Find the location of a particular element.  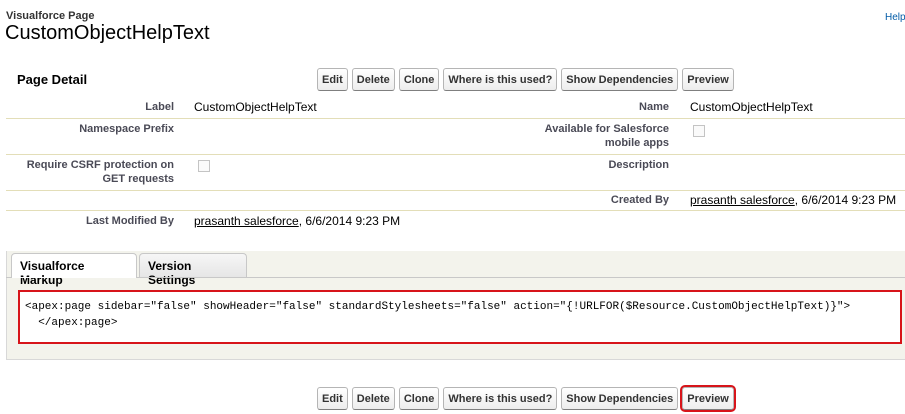

breadcrumb: Visualforce Page is located at coordinates (50, 16).